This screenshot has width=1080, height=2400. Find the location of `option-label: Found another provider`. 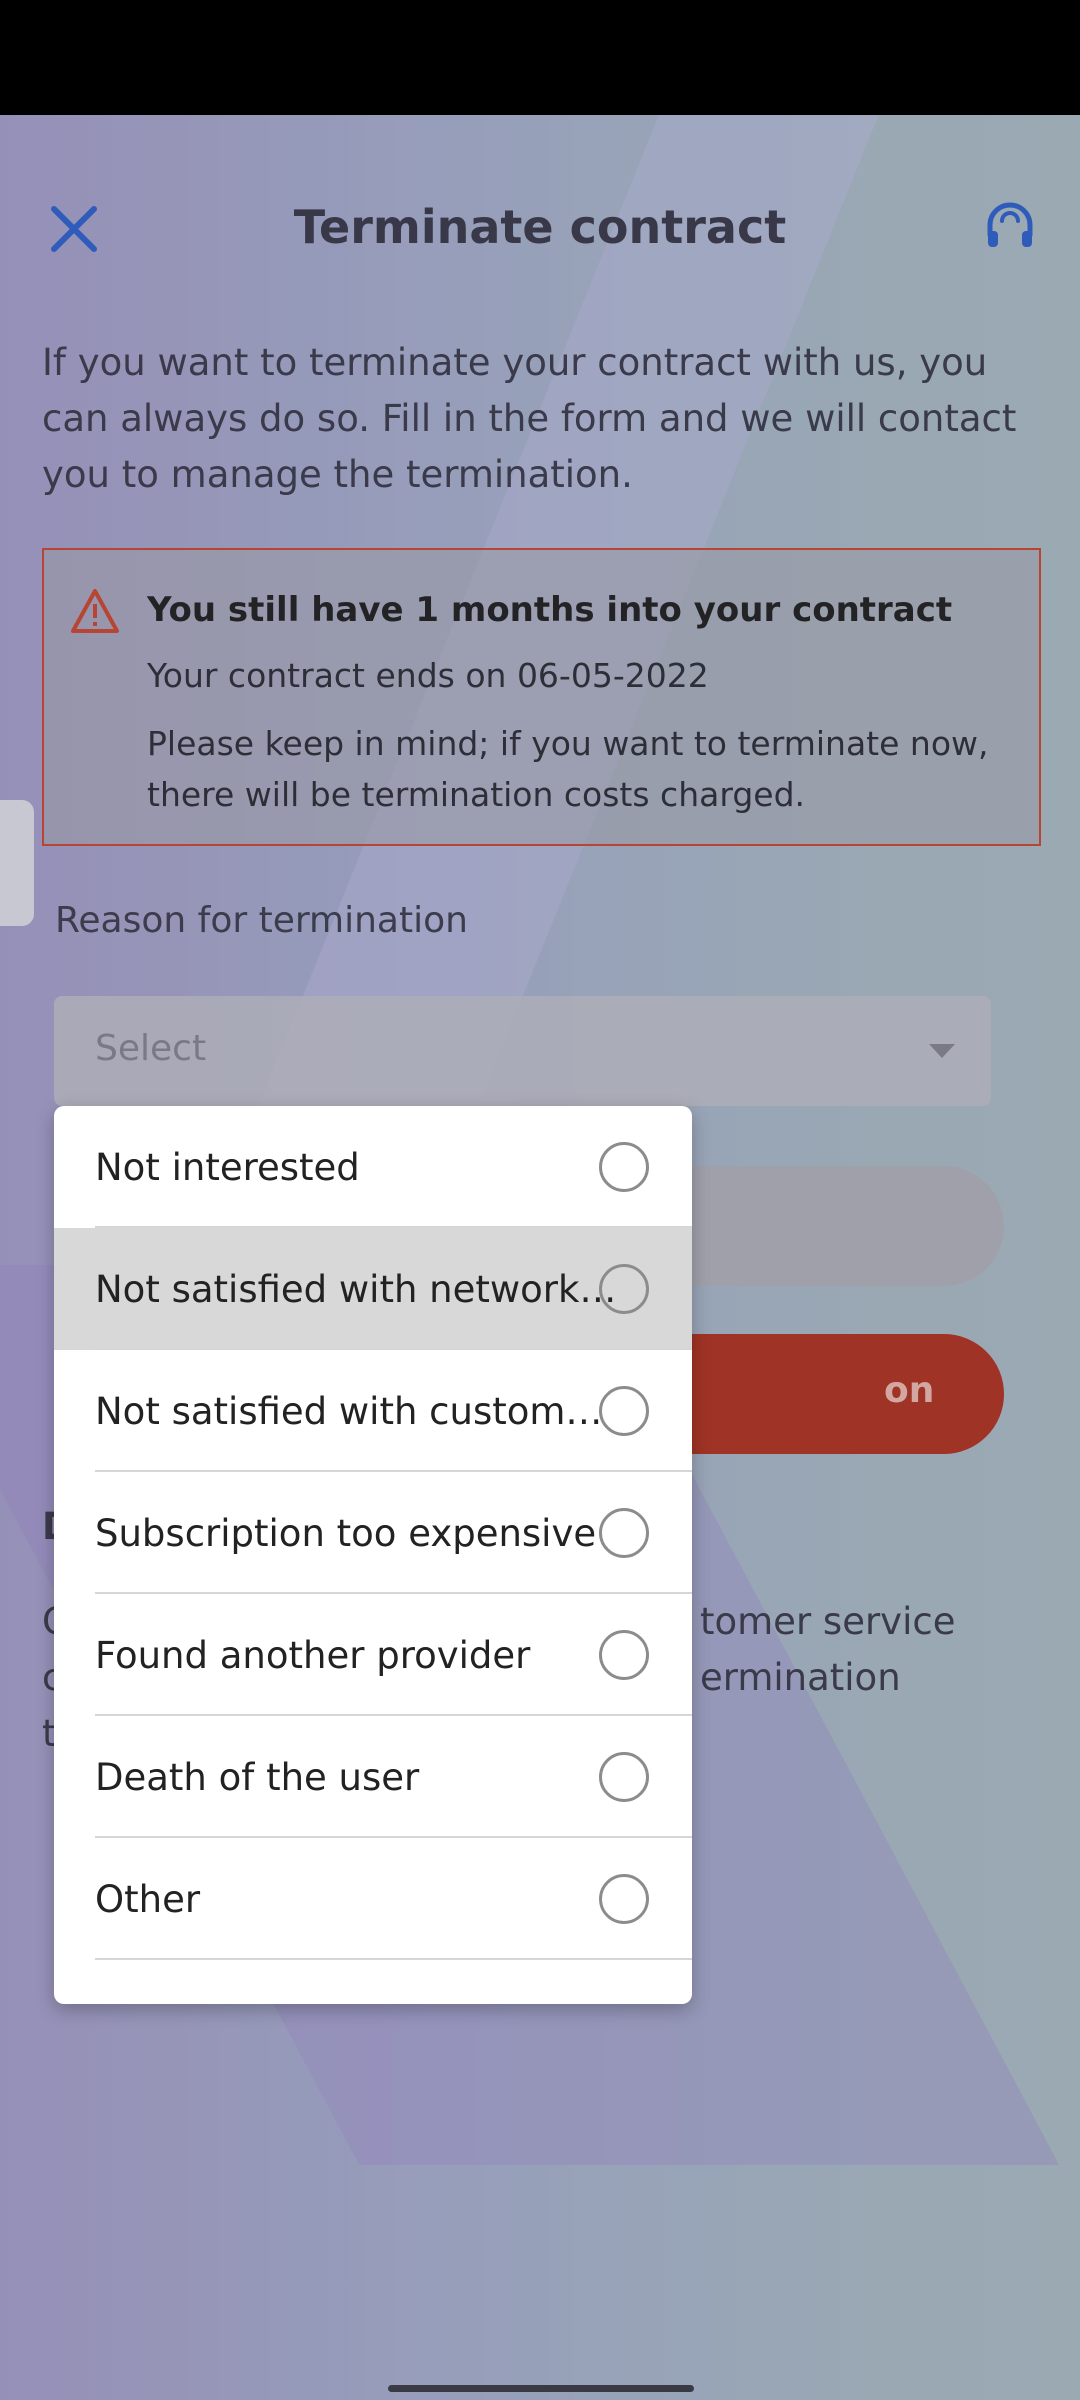

option-label: Found another provider is located at coordinates (313, 1655).